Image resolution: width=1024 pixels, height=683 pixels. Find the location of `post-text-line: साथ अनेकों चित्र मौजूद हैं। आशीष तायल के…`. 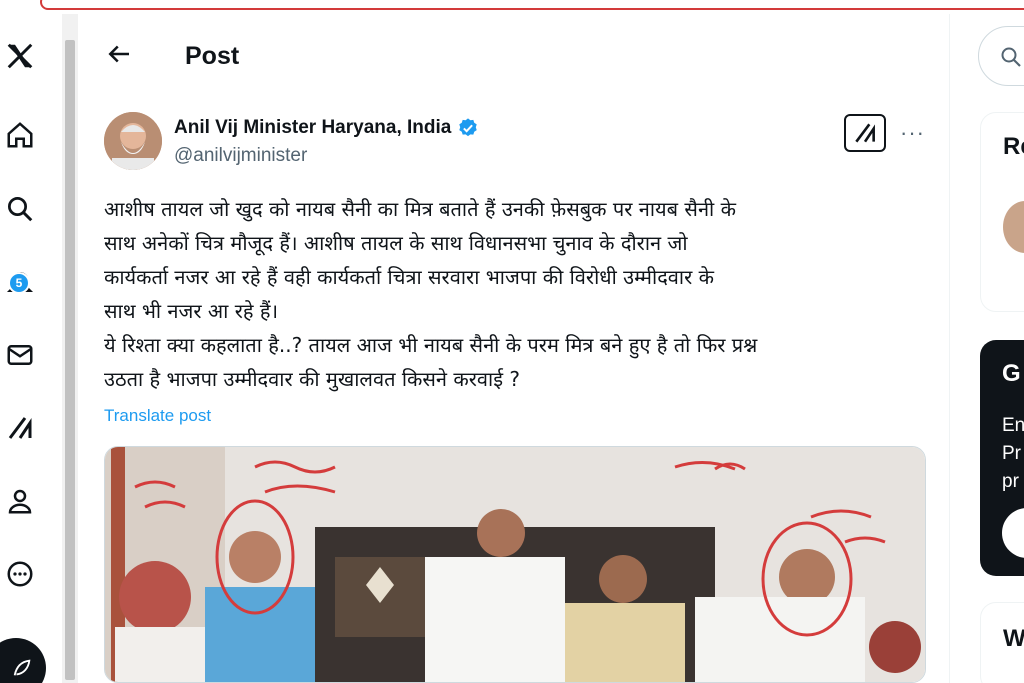

post-text-line: साथ अनेकों चित्र मौजूद हैं। आशीष तायल के… is located at coordinates (396, 243).